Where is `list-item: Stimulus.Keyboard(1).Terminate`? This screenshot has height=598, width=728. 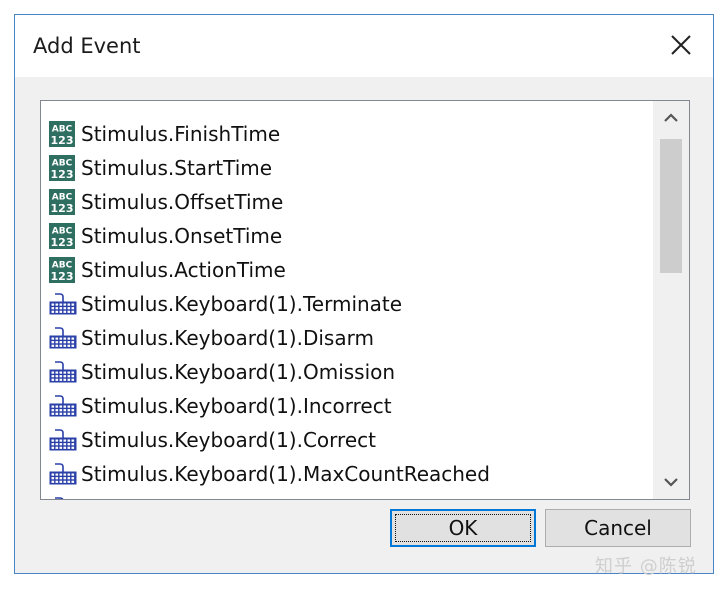 list-item: Stimulus.Keyboard(1).Terminate is located at coordinates (225, 304).